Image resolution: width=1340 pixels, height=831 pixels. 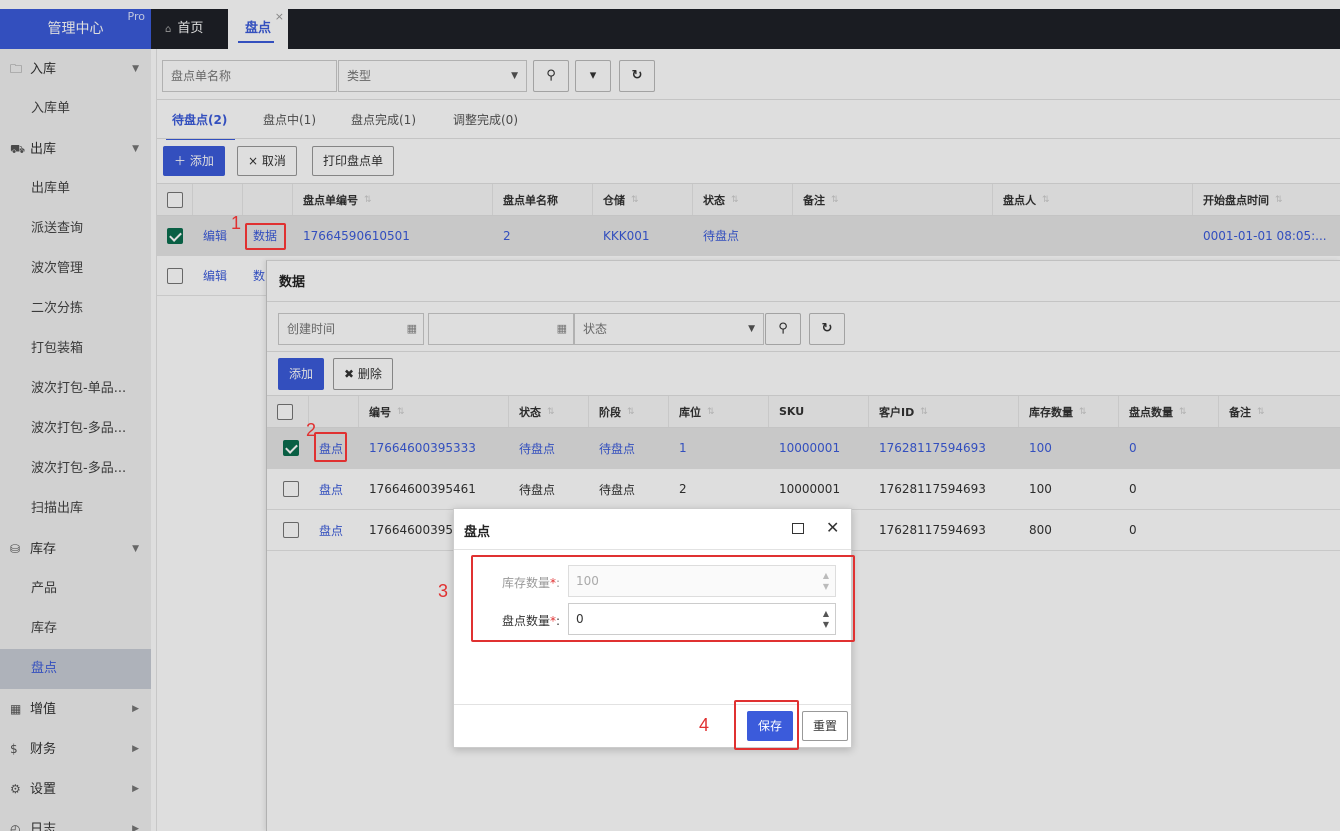 I want to click on sidebar-item-packing: 打包装箱, so click(x=75, y=349).